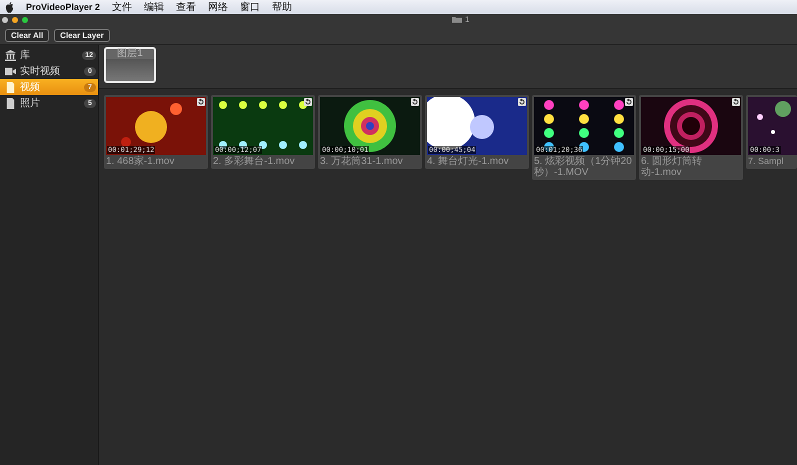 This screenshot has width=797, height=465. I want to click on zoom-button, so click(25, 20).